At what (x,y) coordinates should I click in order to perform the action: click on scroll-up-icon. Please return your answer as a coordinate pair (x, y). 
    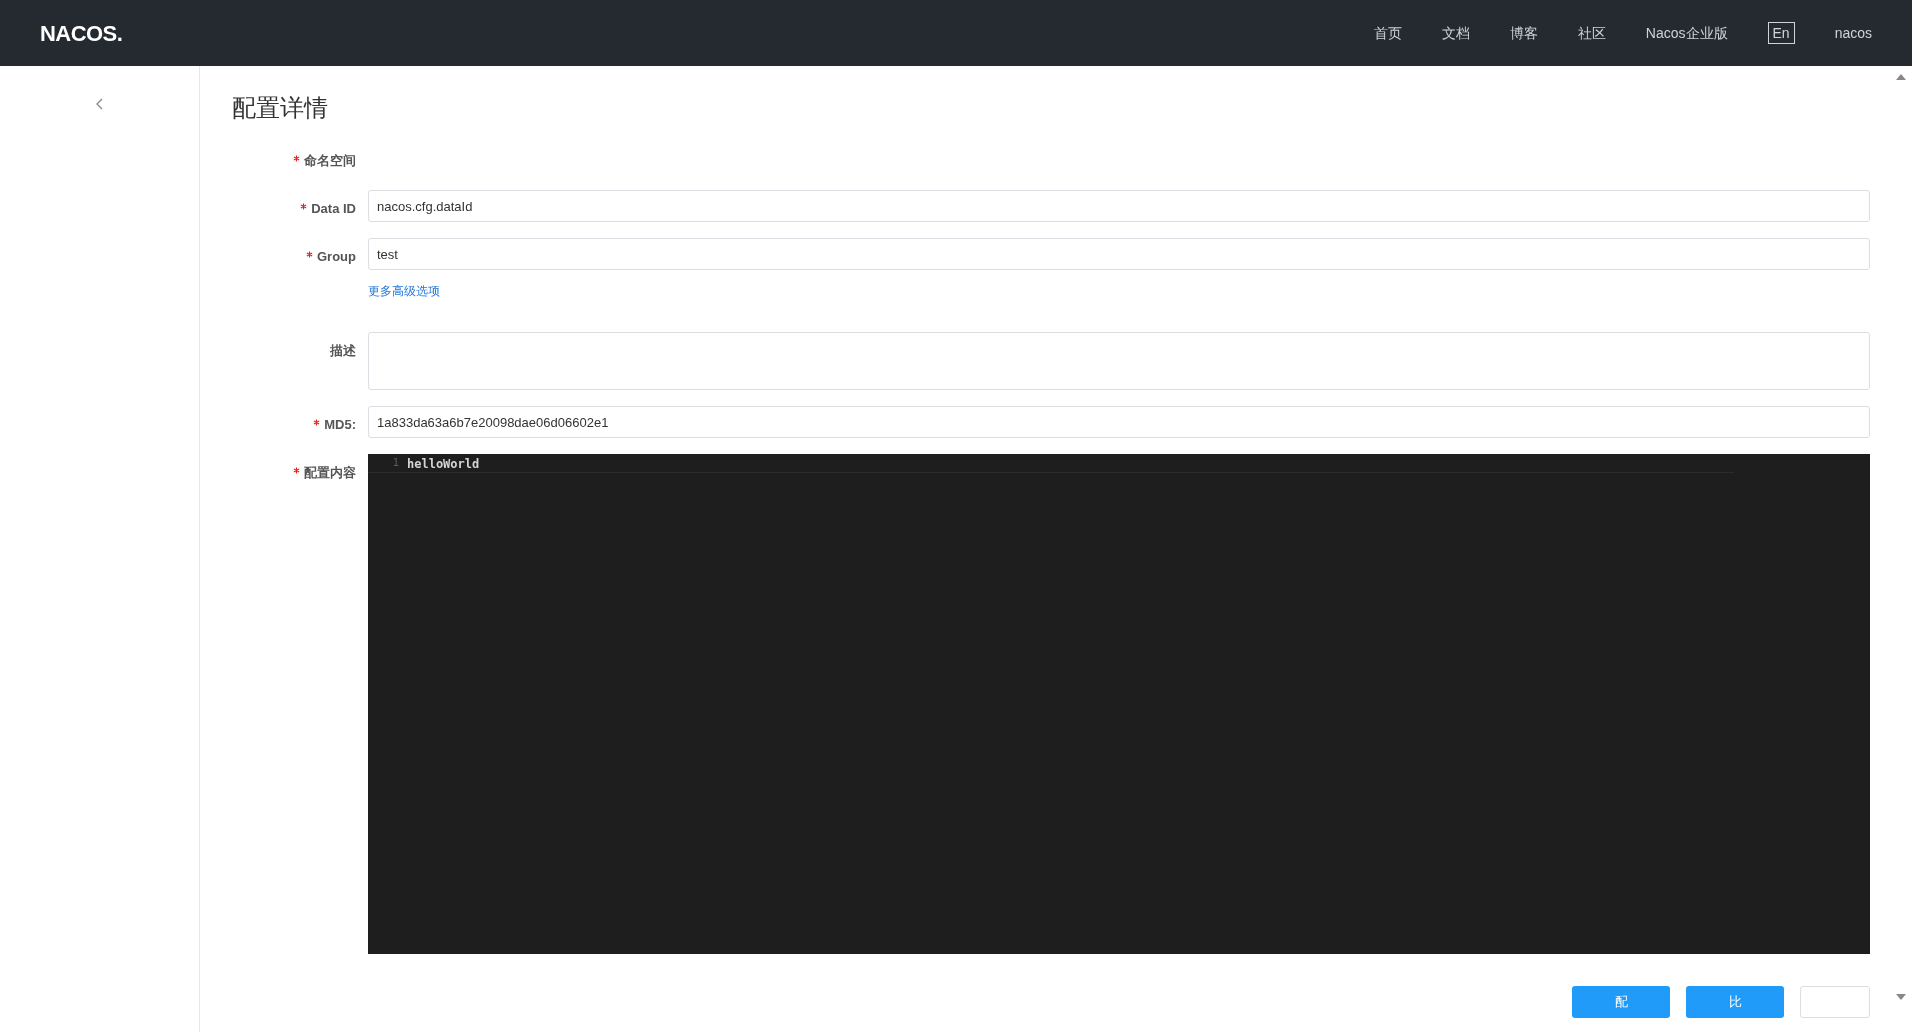
    Looking at the image, I should click on (1901, 77).